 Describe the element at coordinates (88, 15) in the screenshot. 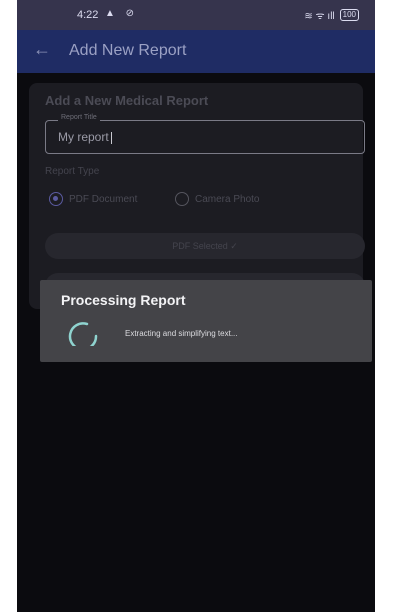

I see `status-time: 4:22` at that location.